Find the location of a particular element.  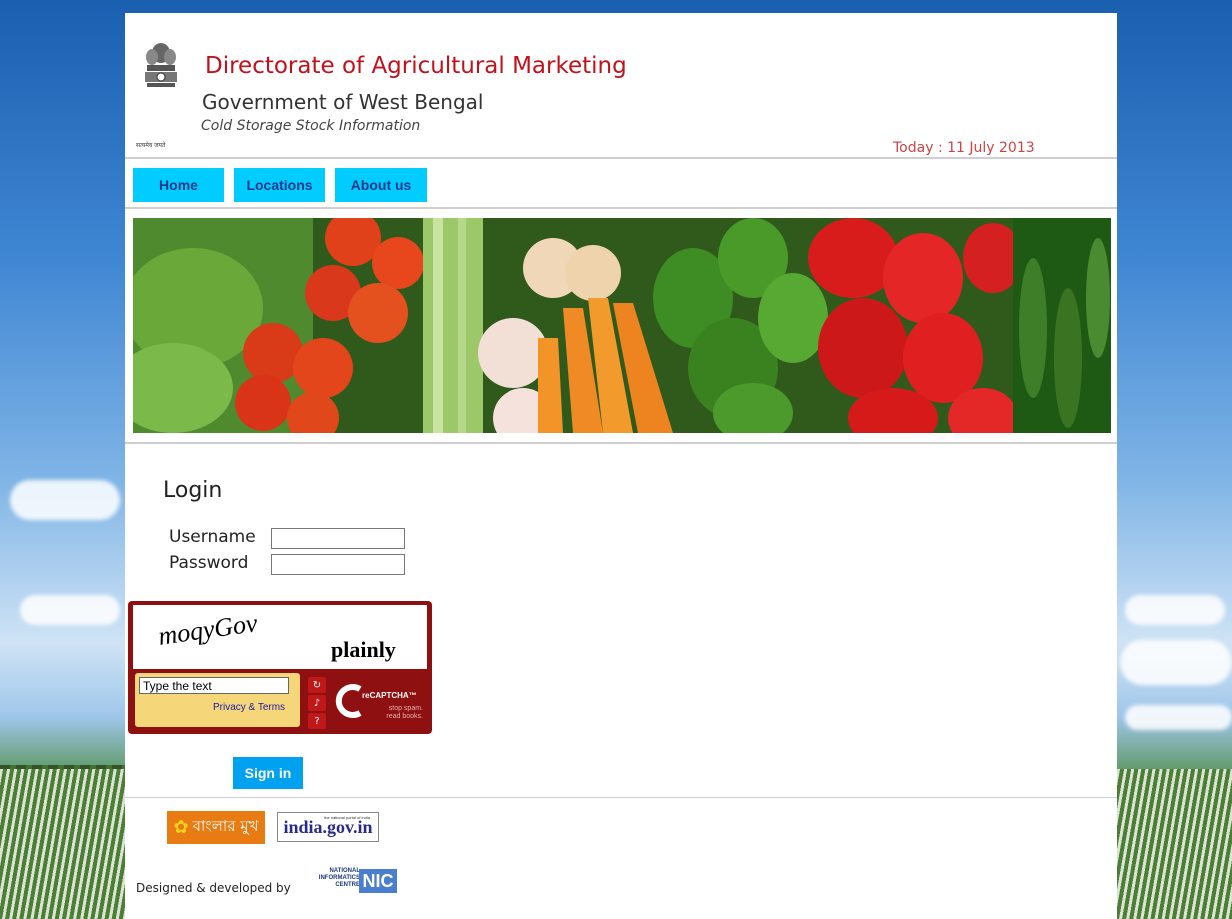

captcha-image: moqyGov plainly is located at coordinates (280, 637).